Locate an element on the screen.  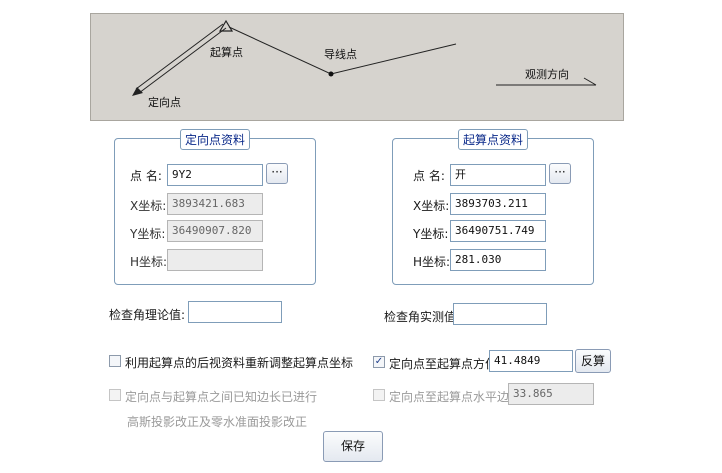
start-h-field: 281.030 is located at coordinates (498, 260).